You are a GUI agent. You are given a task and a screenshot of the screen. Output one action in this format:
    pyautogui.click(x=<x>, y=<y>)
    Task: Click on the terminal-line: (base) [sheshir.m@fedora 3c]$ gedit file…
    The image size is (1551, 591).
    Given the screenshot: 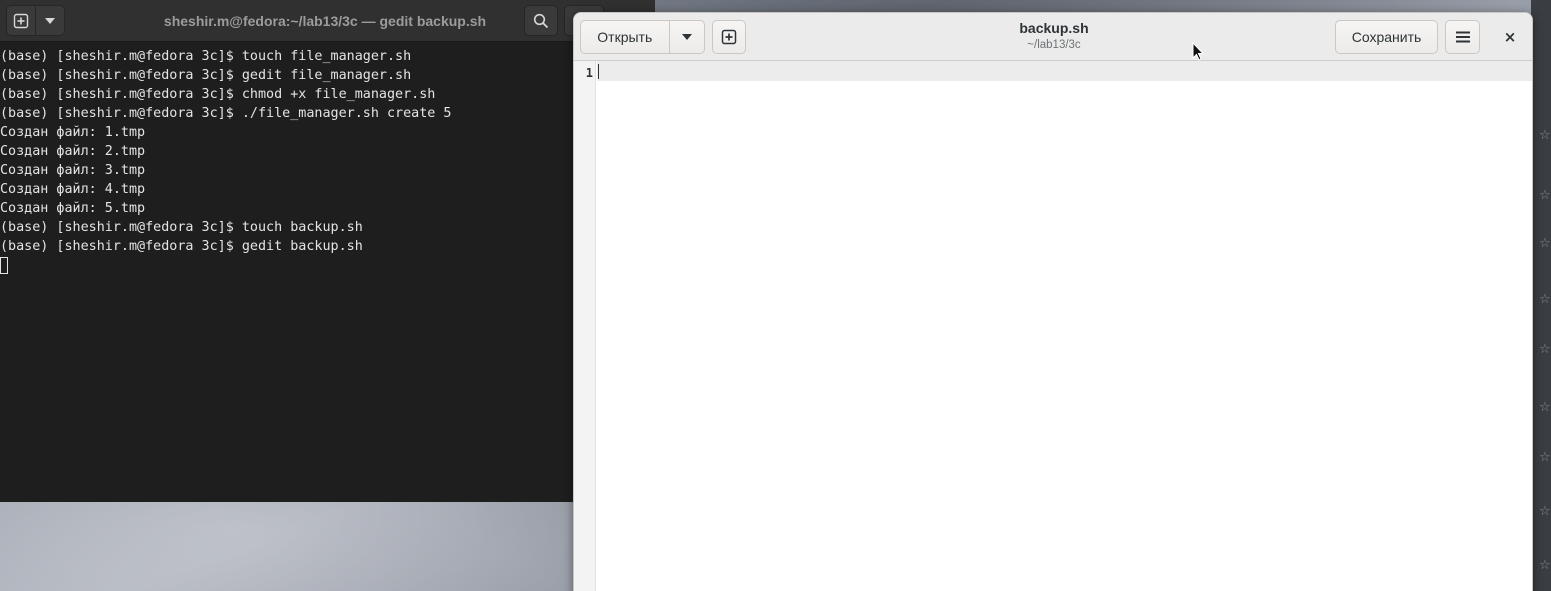 What is the action you would take?
    pyautogui.click(x=206, y=75)
    